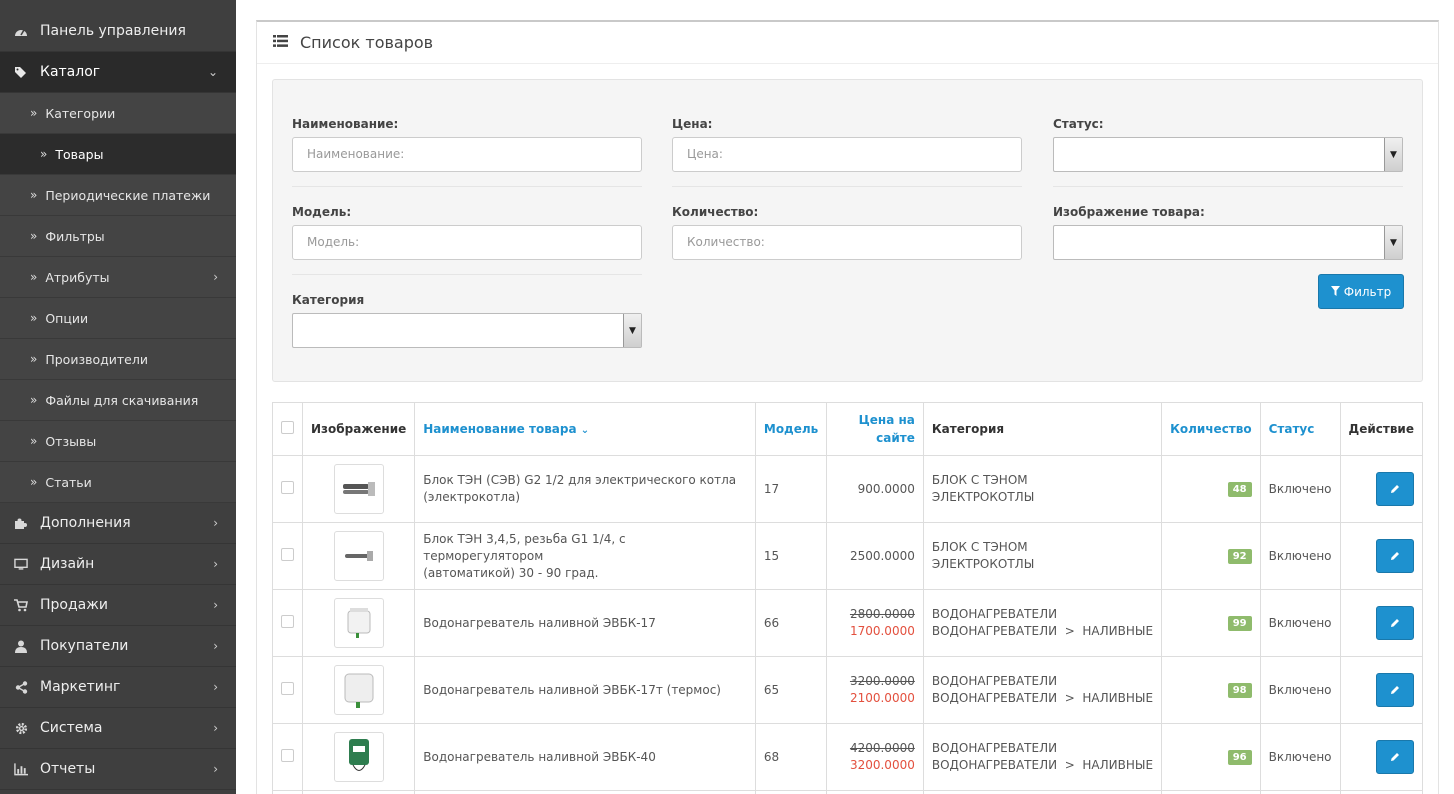  What do you see at coordinates (21, 646) in the screenshot?
I see `user-icon` at bounding box center [21, 646].